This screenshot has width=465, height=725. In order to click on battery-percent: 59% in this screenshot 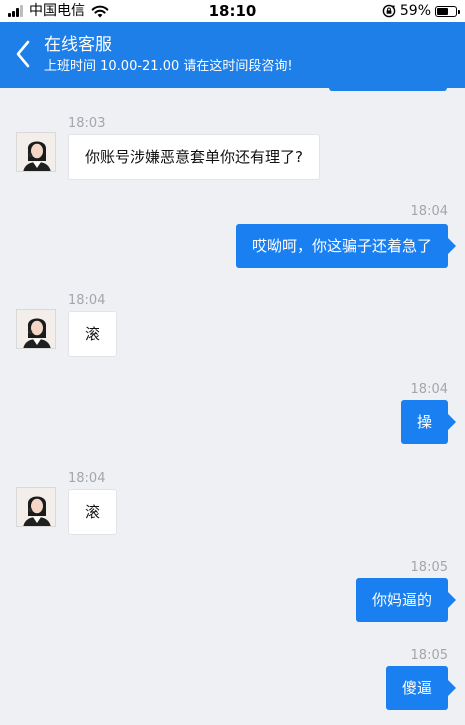, I will do `click(415, 11)`.